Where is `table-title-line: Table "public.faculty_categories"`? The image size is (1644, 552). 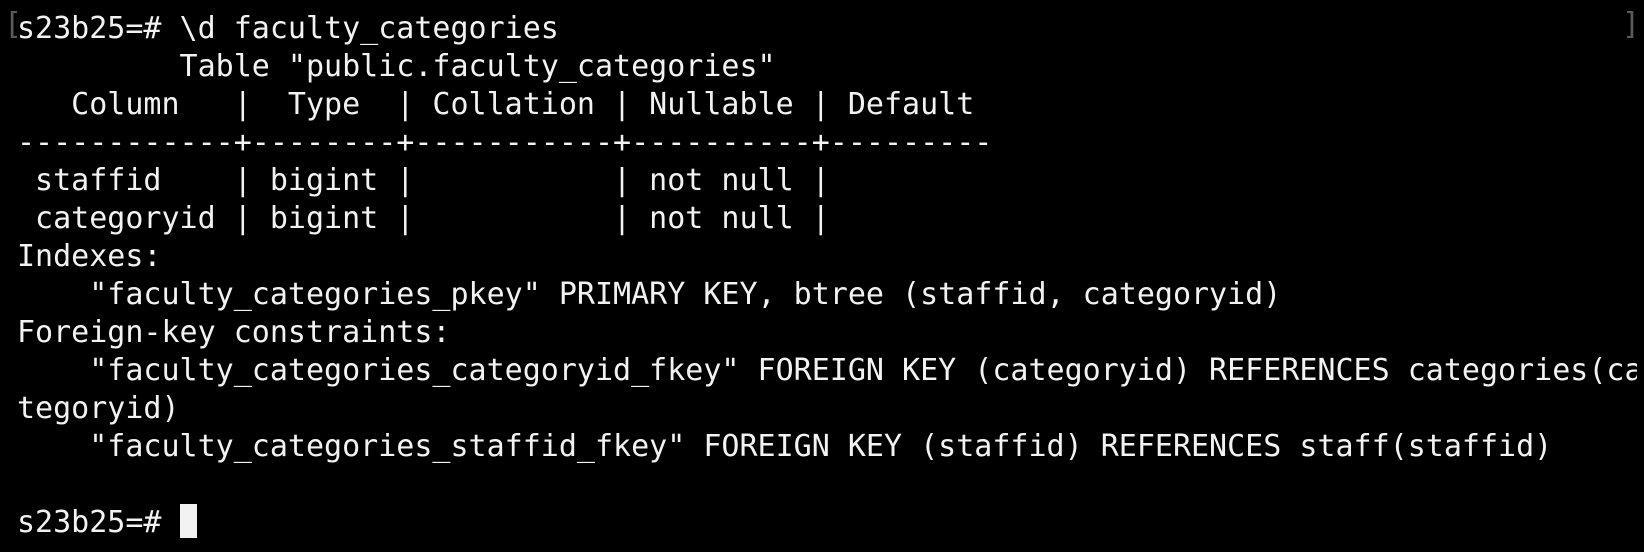
table-title-line: Table "public.faculty_categories" is located at coordinates (396, 66).